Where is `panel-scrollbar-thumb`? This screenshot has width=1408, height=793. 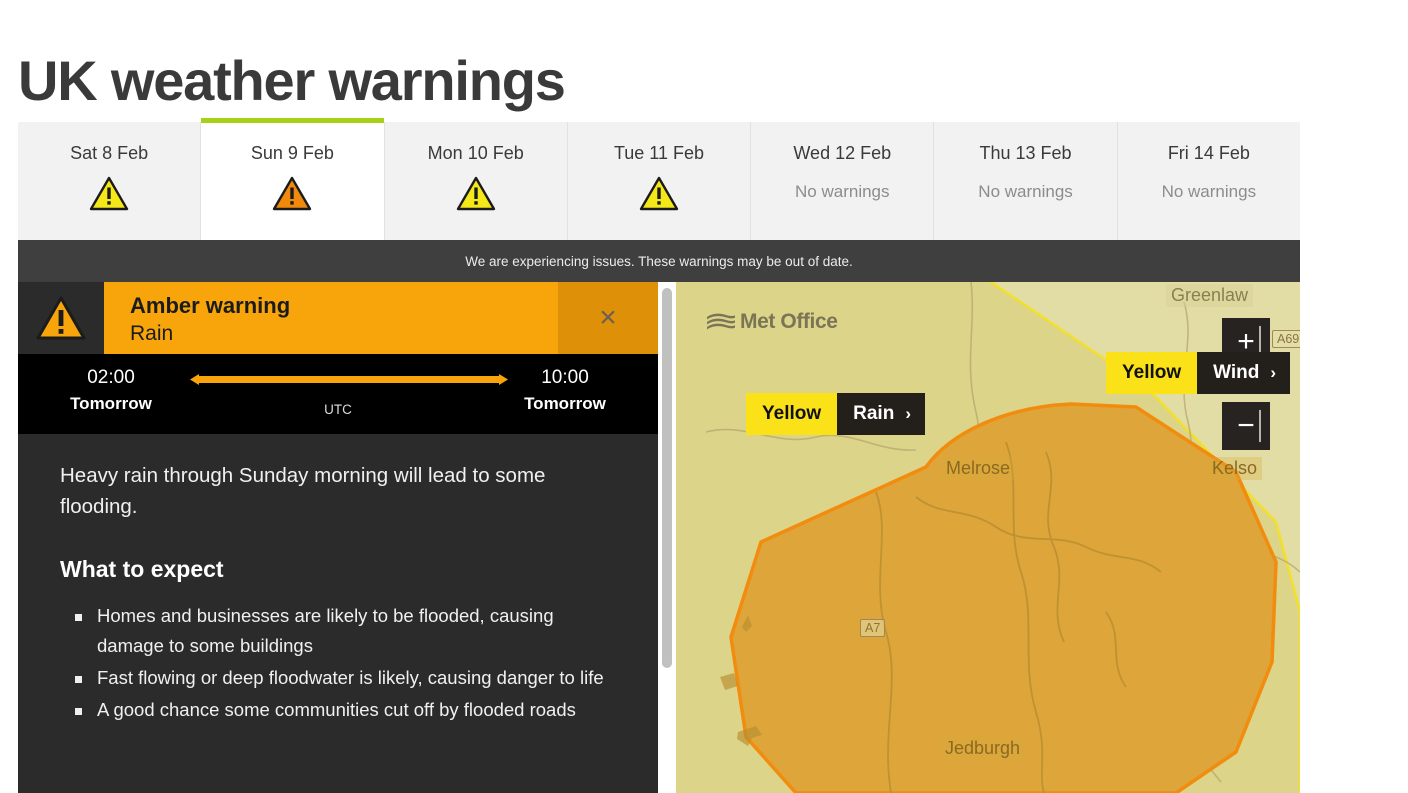 panel-scrollbar-thumb is located at coordinates (667, 478).